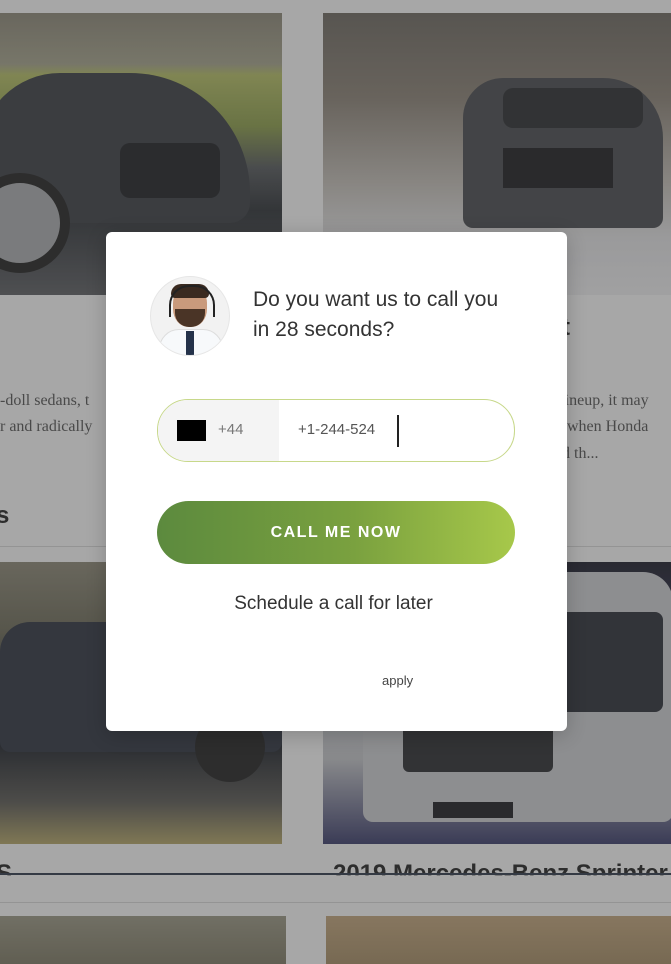 This screenshot has height=964, width=671. What do you see at coordinates (336, 532) in the screenshot?
I see `call-me-now-button: CALL ME NOW` at bounding box center [336, 532].